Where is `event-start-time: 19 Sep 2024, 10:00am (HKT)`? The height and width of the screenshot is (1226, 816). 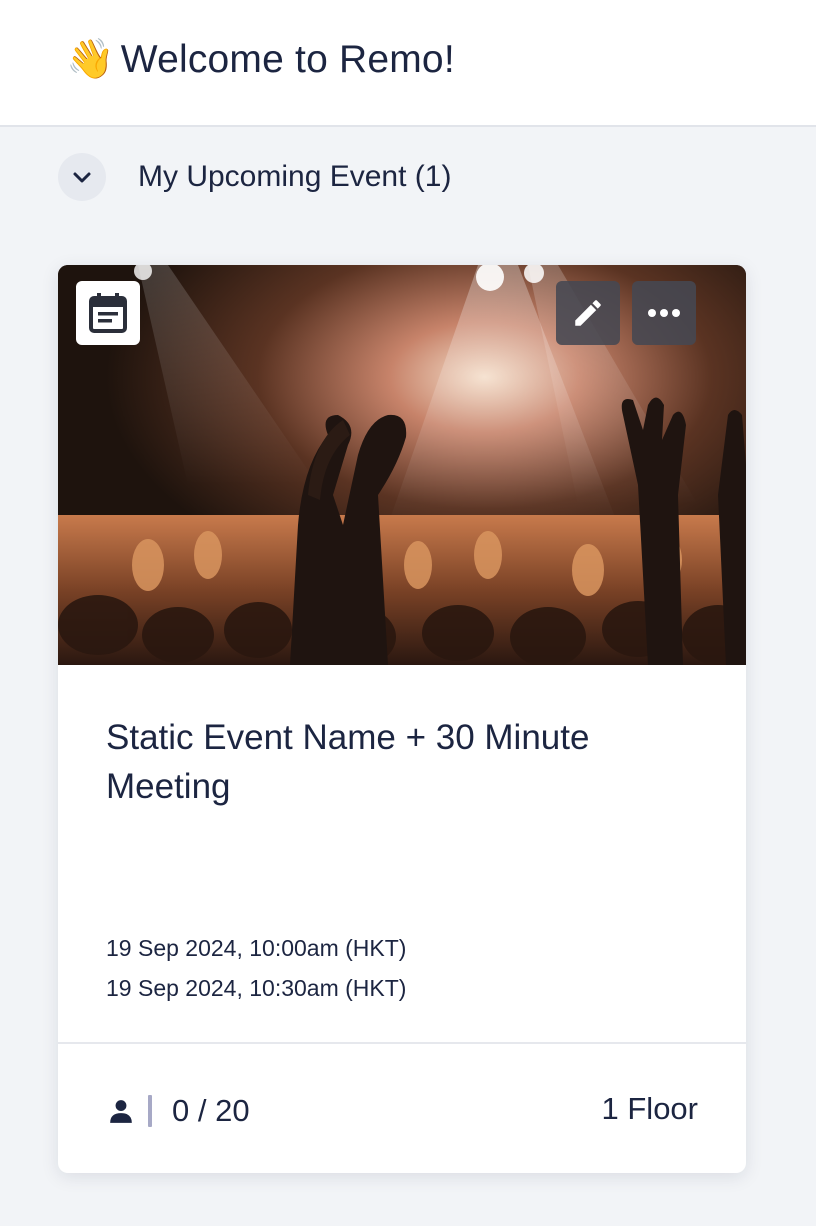 event-start-time: 19 Sep 2024, 10:00am (HKT) is located at coordinates (256, 948).